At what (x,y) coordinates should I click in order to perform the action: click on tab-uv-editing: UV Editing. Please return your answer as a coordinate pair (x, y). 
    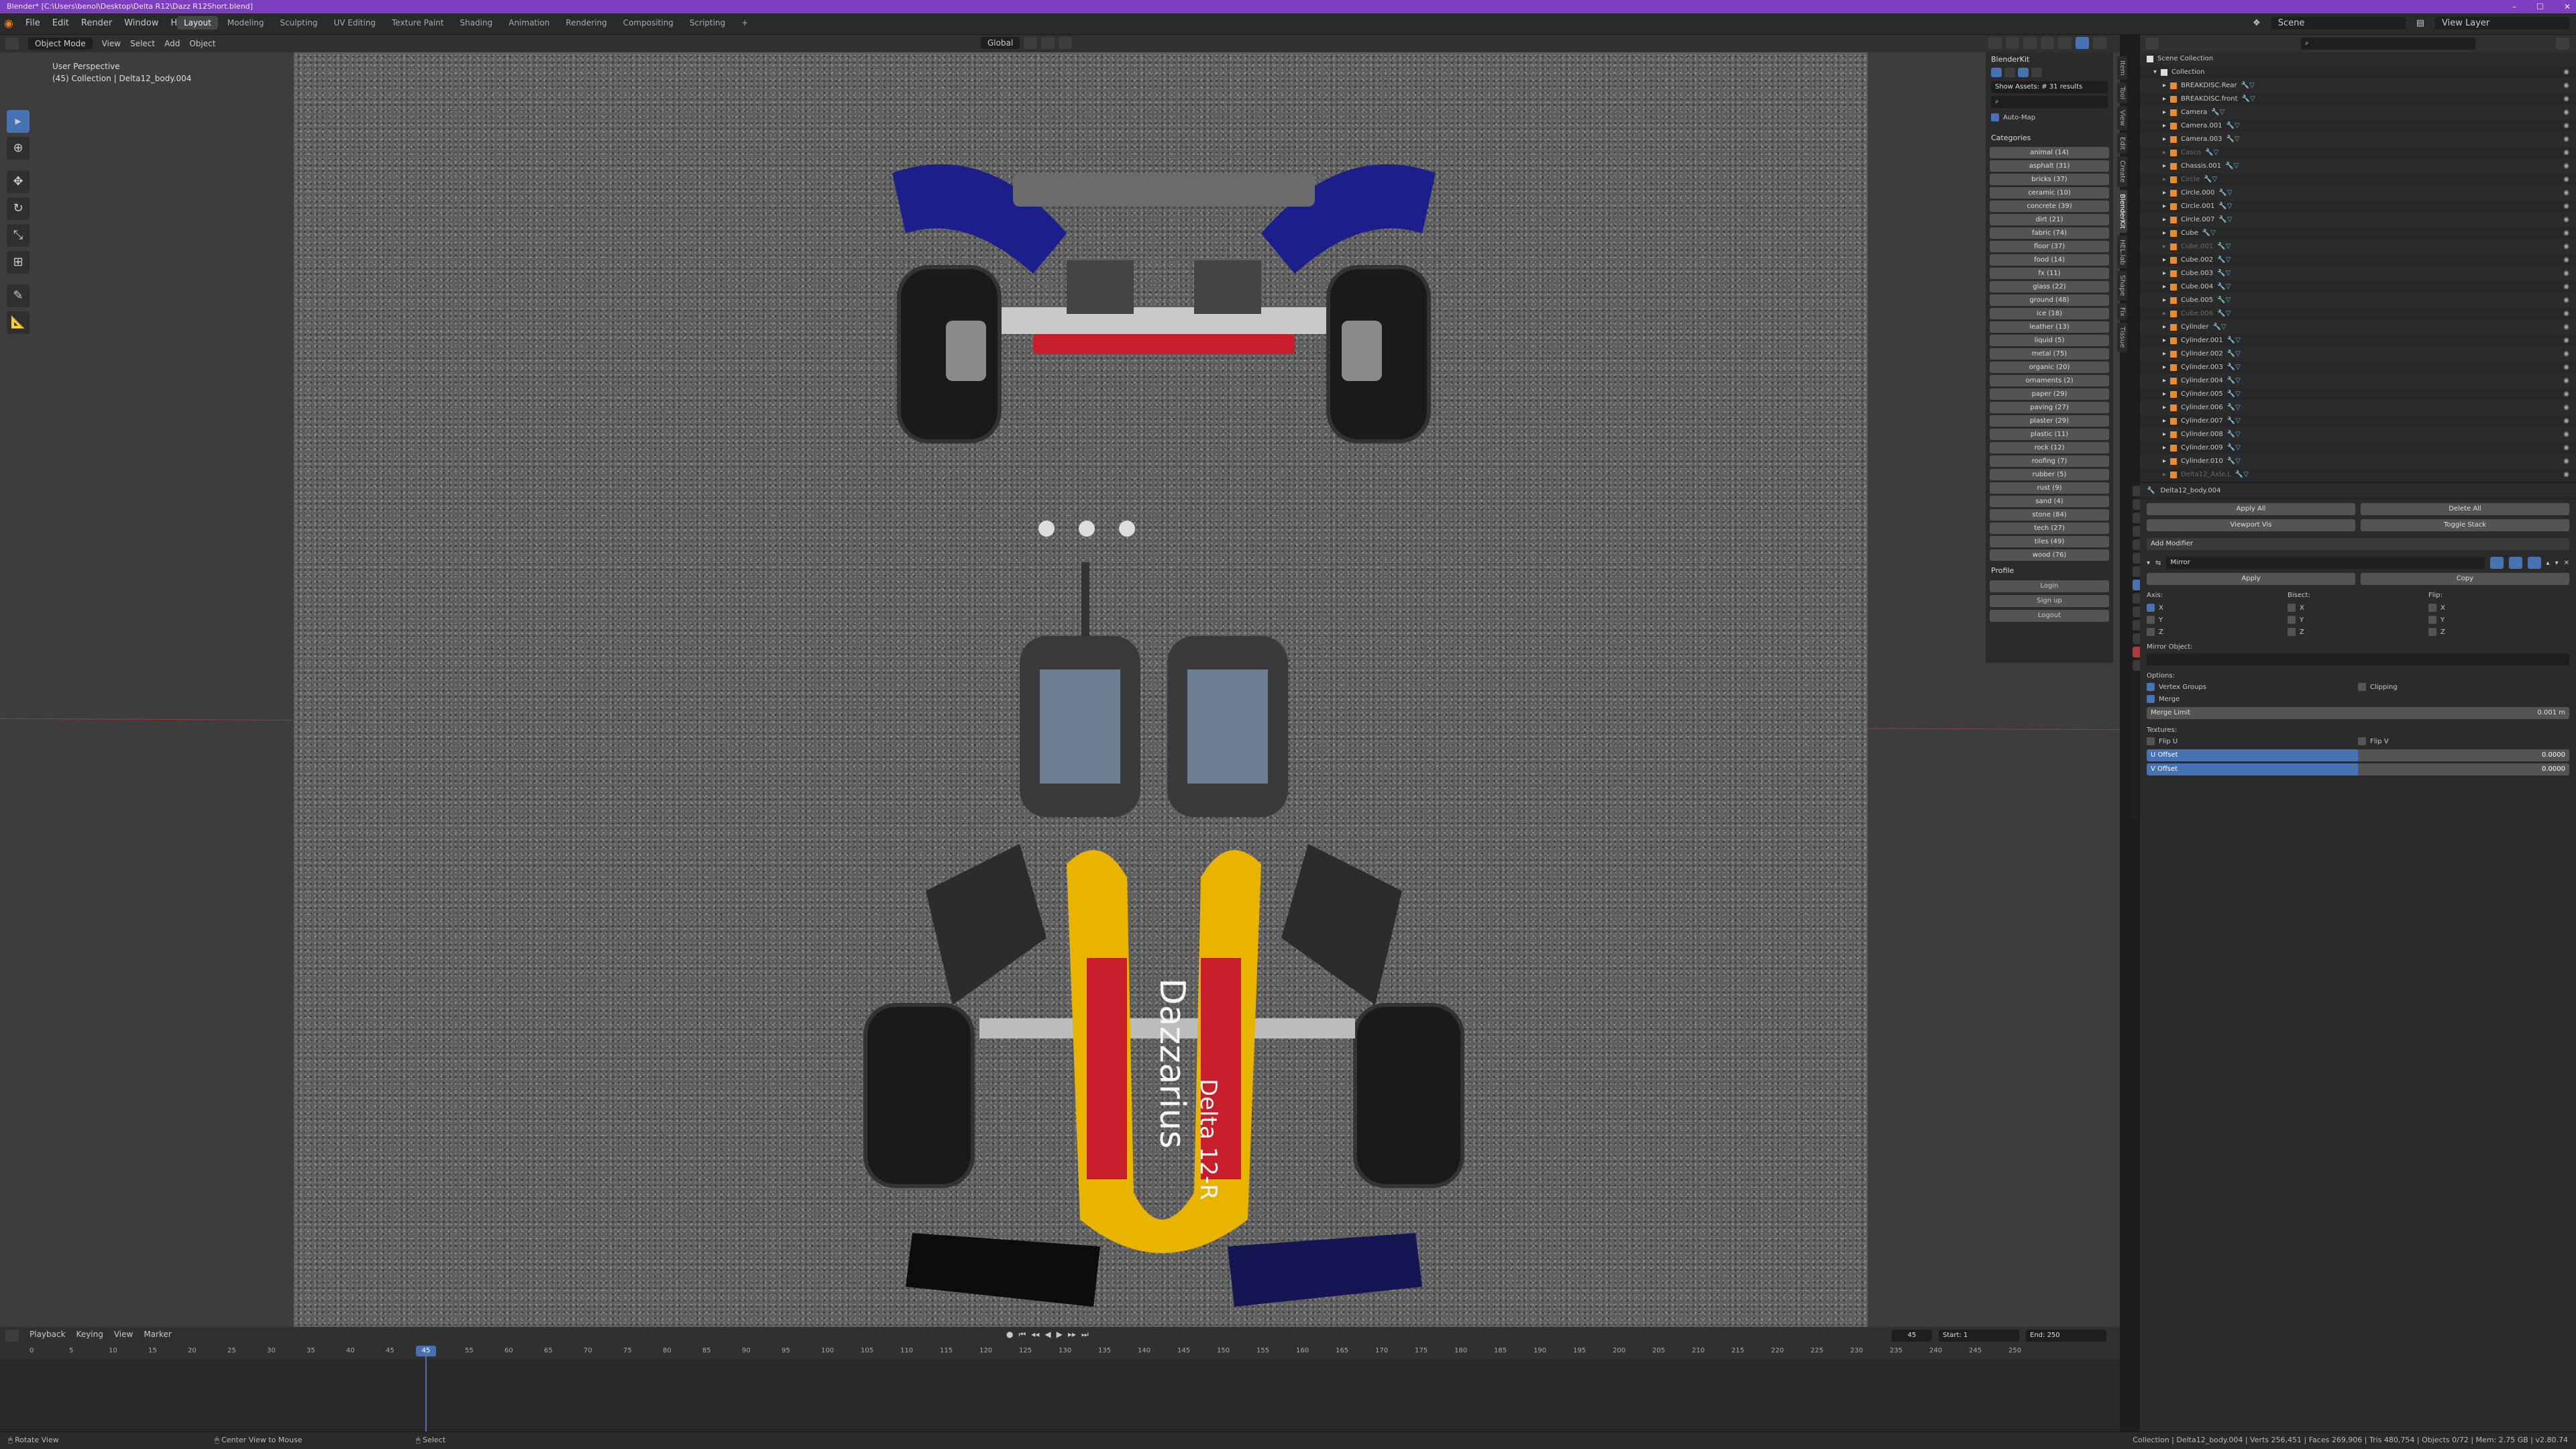
    Looking at the image, I should click on (354, 23).